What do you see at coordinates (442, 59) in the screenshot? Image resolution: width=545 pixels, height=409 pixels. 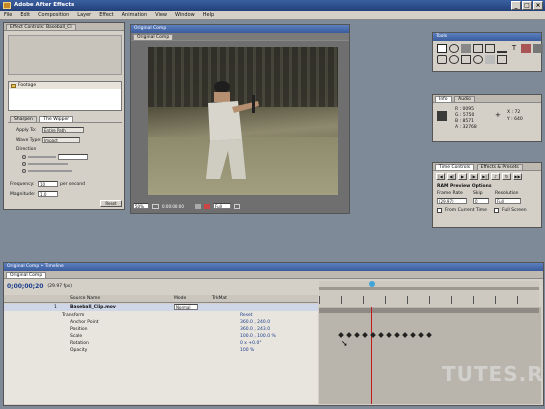 I see `hand-tool-icon` at bounding box center [442, 59].